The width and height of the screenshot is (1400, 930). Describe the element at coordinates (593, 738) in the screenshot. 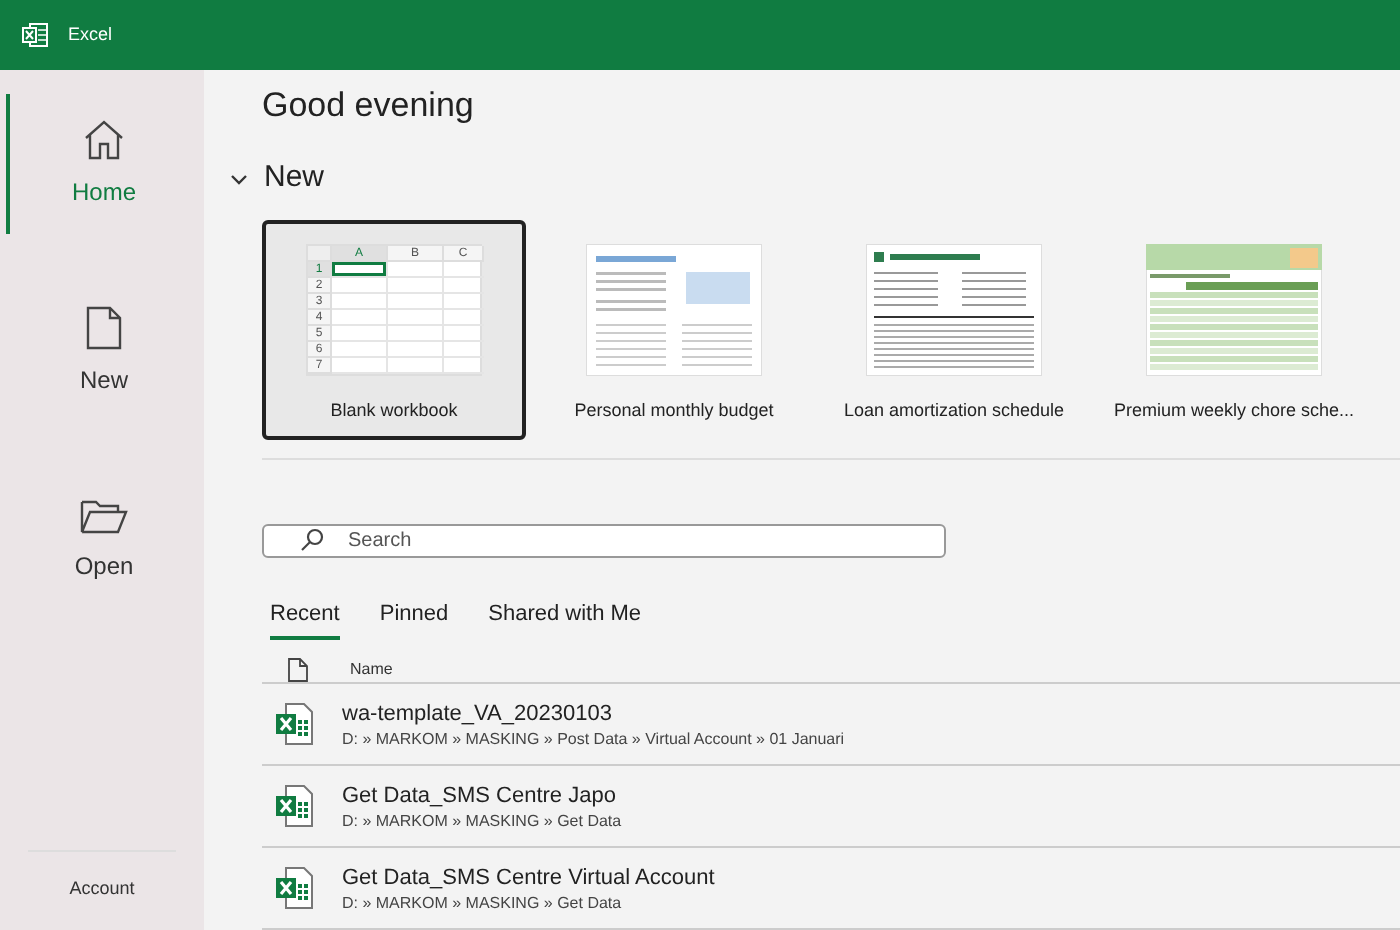

I see `file-path: D: » MARKOM » MASKING » Post Data » Virtual Account » 01 Januari` at that location.